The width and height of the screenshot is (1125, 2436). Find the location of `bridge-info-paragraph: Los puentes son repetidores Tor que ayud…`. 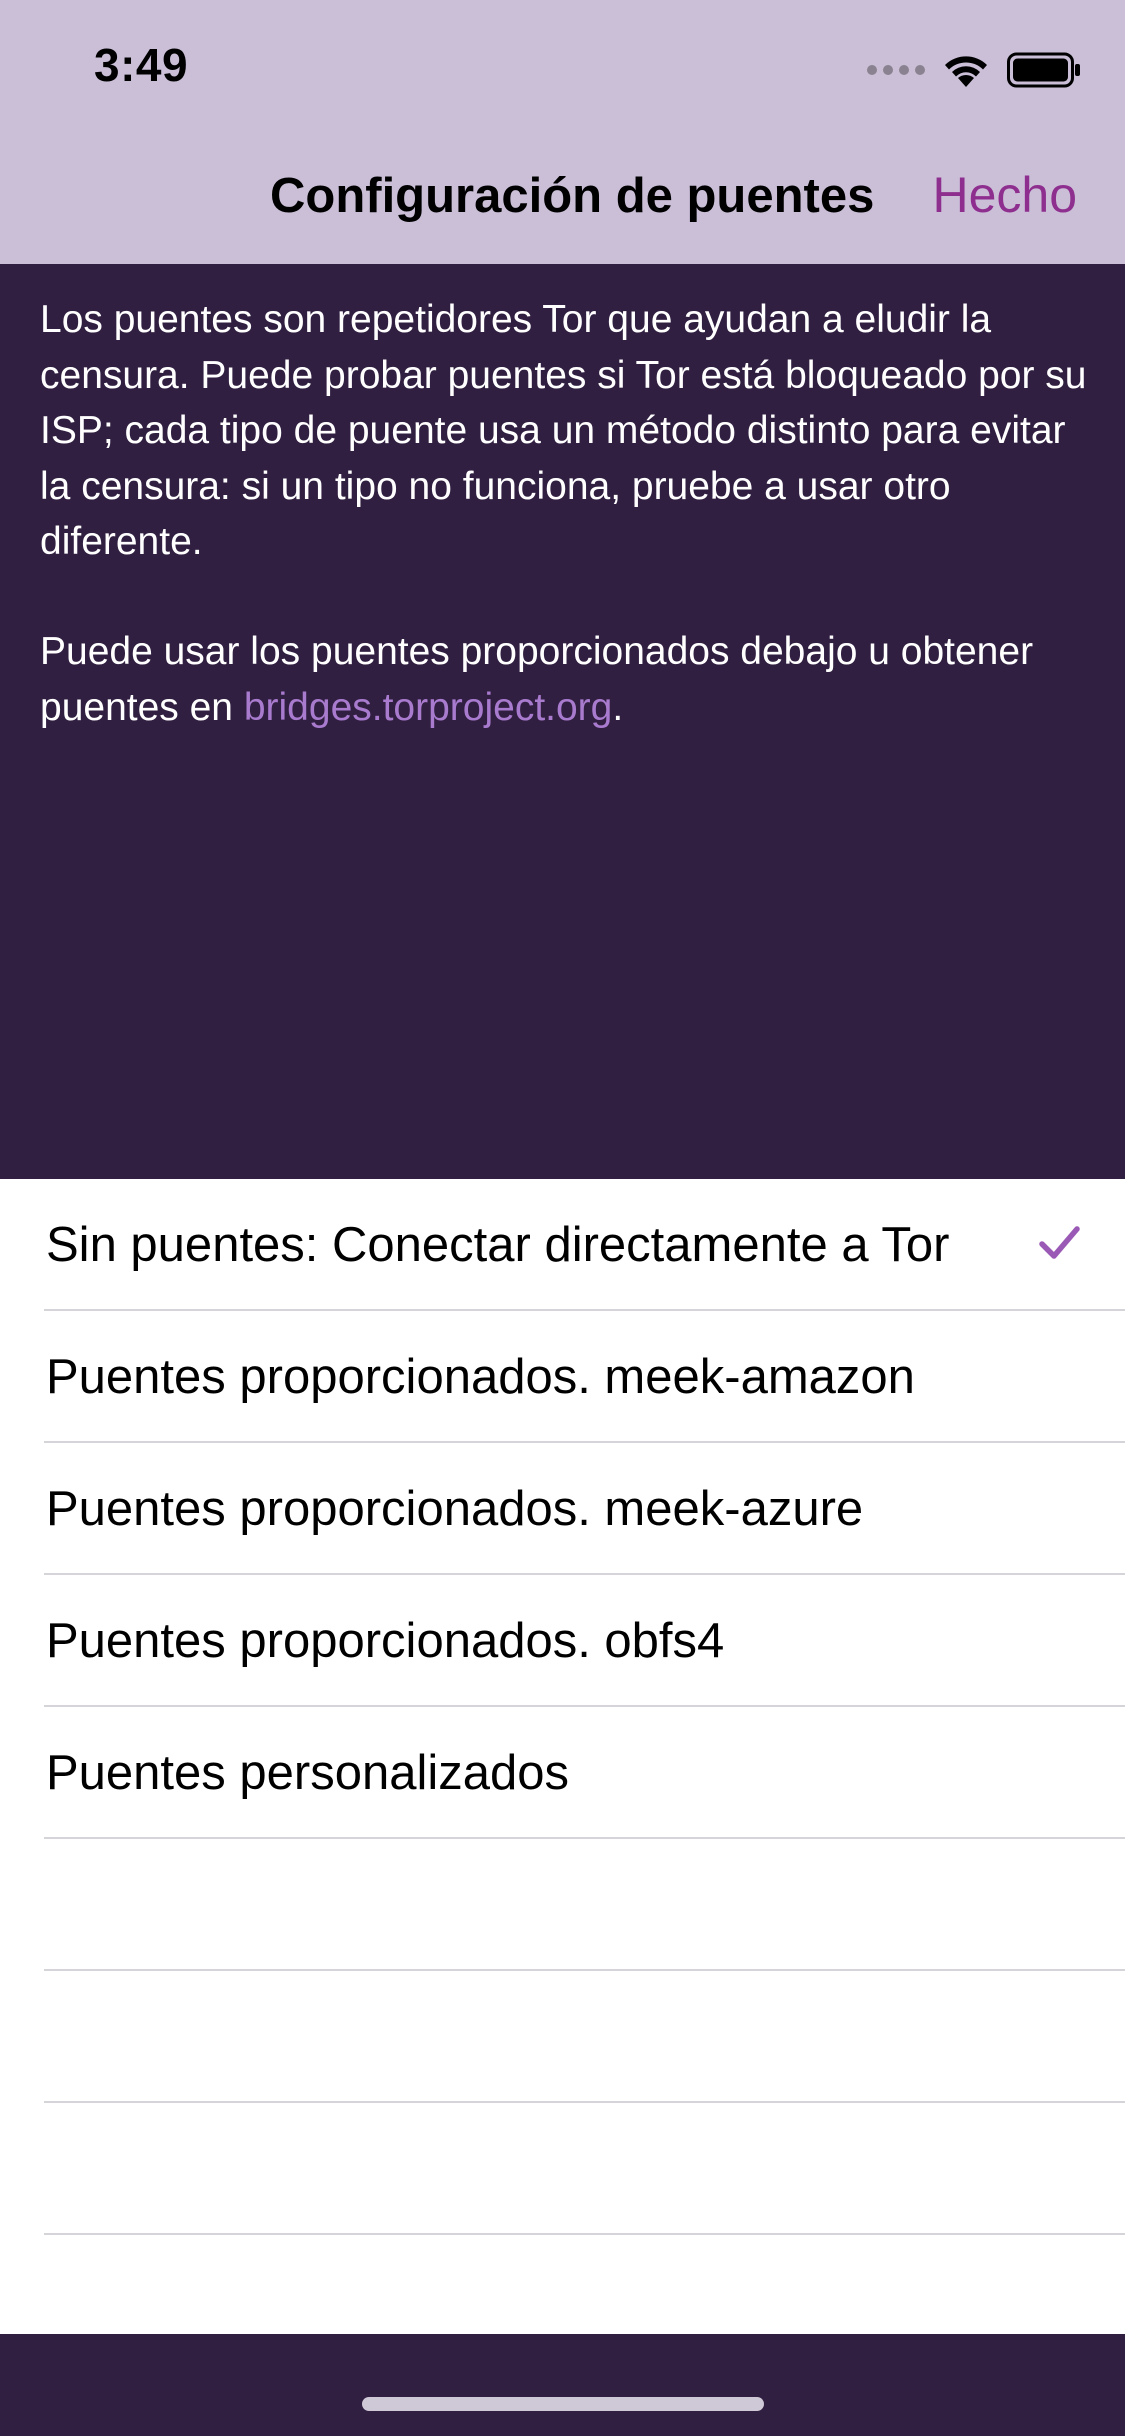

bridge-info-paragraph: Los puentes son repetidores Tor que ayud… is located at coordinates (563, 430).